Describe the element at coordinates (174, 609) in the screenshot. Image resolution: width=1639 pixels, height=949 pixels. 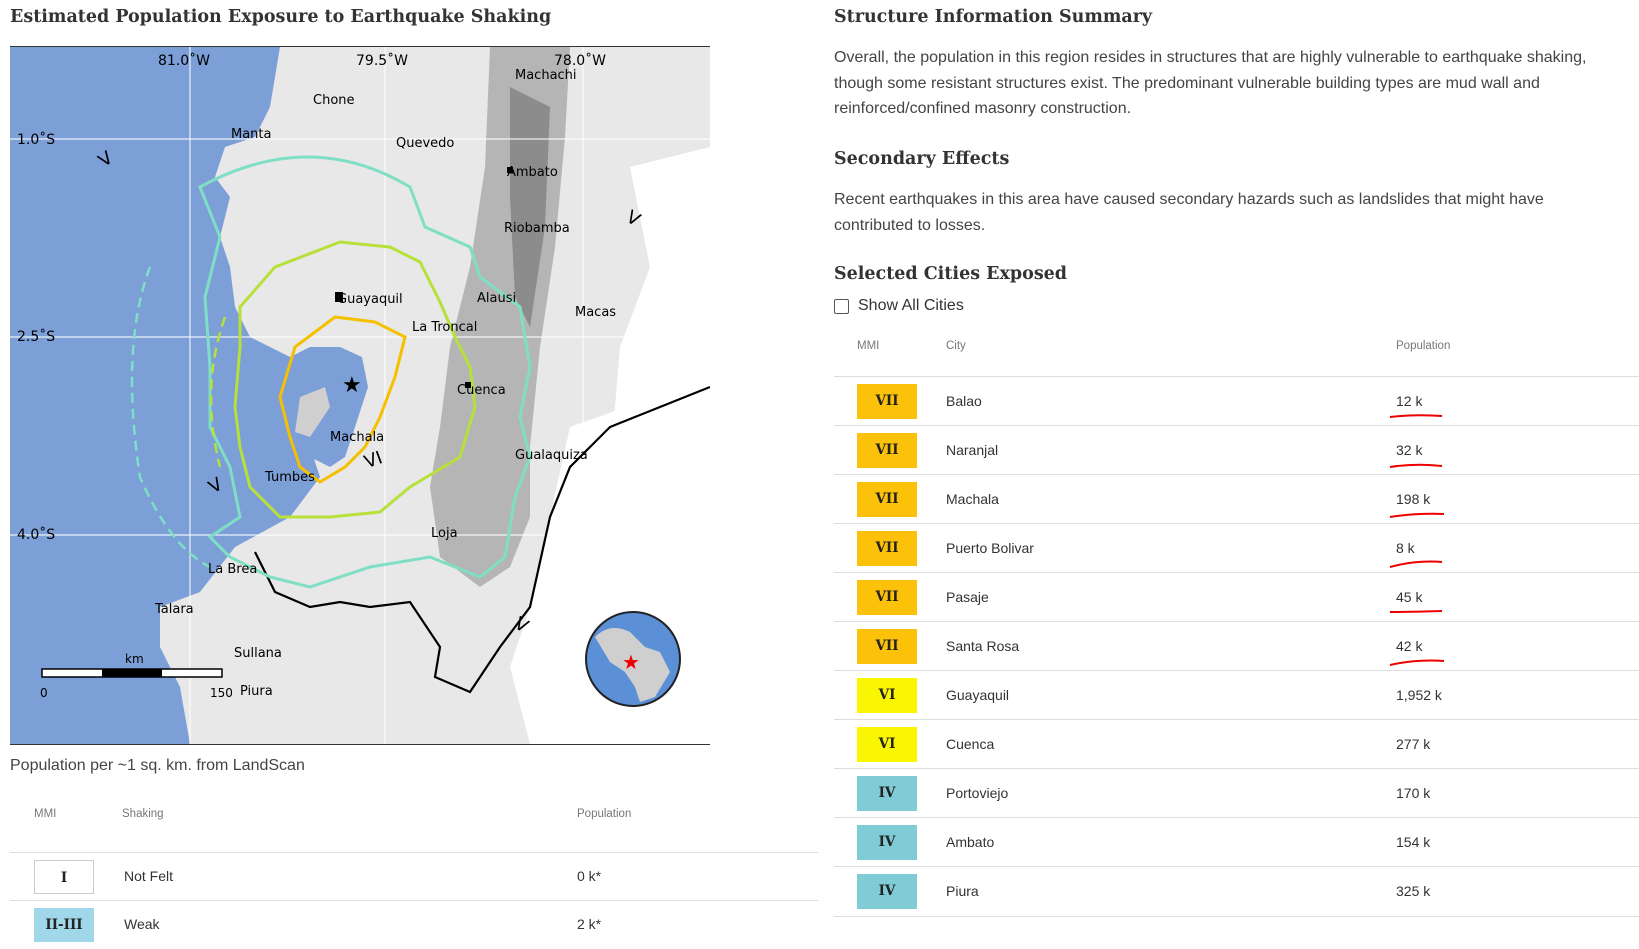
I see `place-label: Talara` at that location.